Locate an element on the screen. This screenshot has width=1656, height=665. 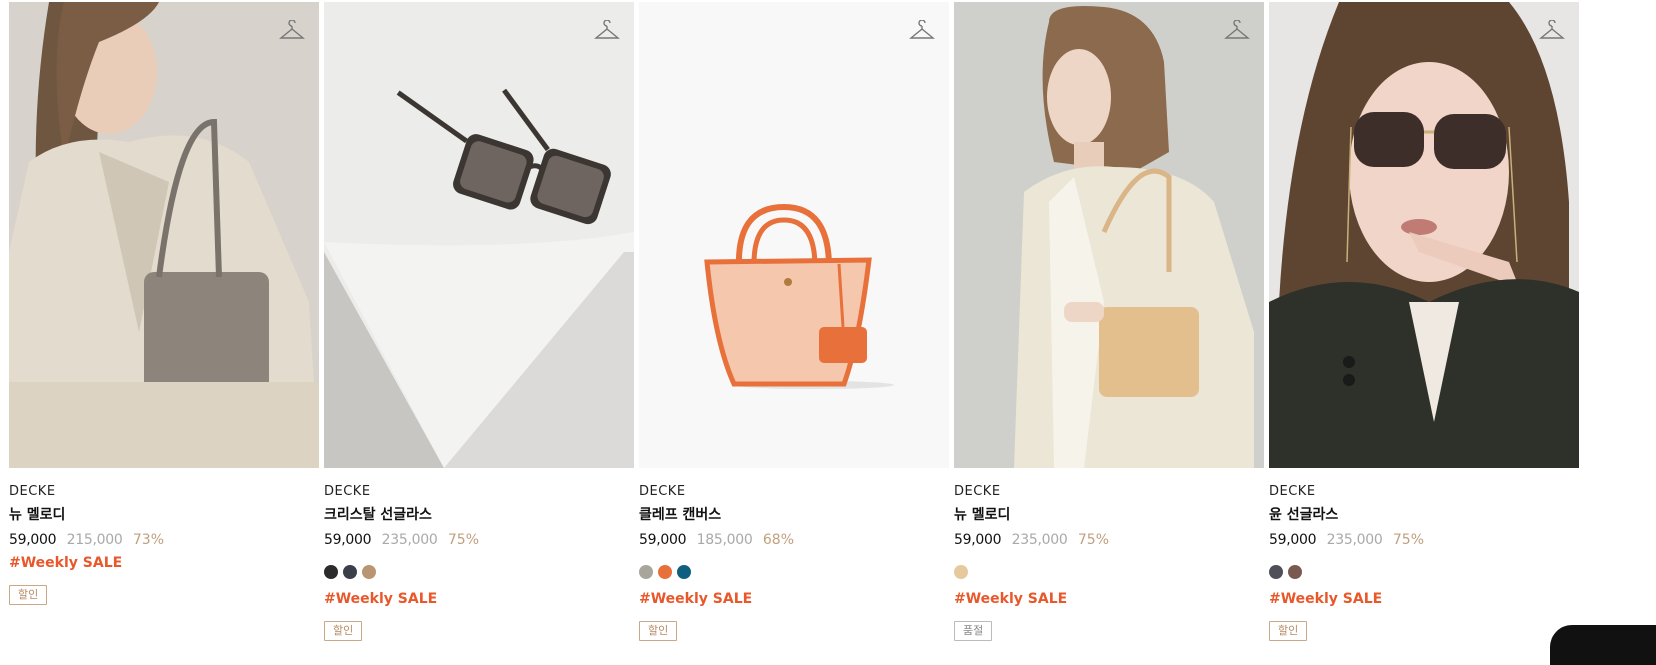
product-photo-woman-dark-sunglasses is located at coordinates (1424, 235).